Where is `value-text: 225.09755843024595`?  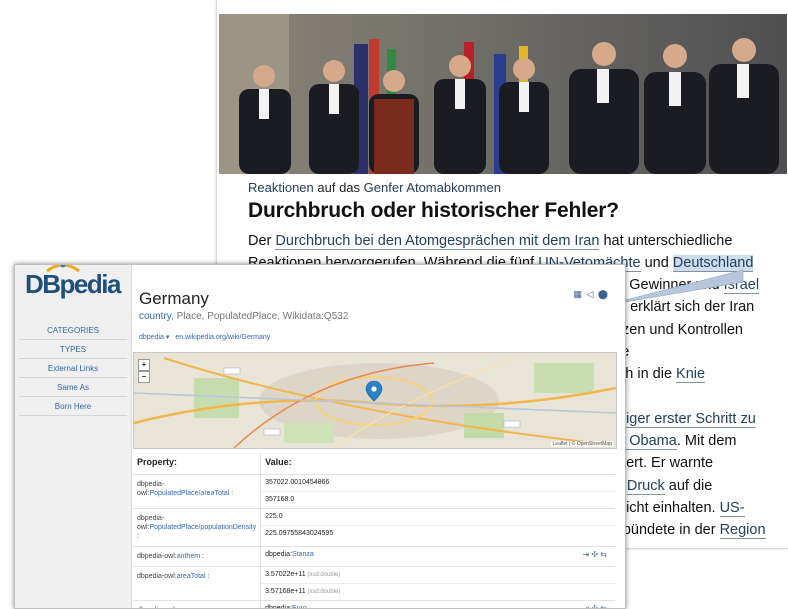 value-text: 225.09755843024595 is located at coordinates (299, 533).